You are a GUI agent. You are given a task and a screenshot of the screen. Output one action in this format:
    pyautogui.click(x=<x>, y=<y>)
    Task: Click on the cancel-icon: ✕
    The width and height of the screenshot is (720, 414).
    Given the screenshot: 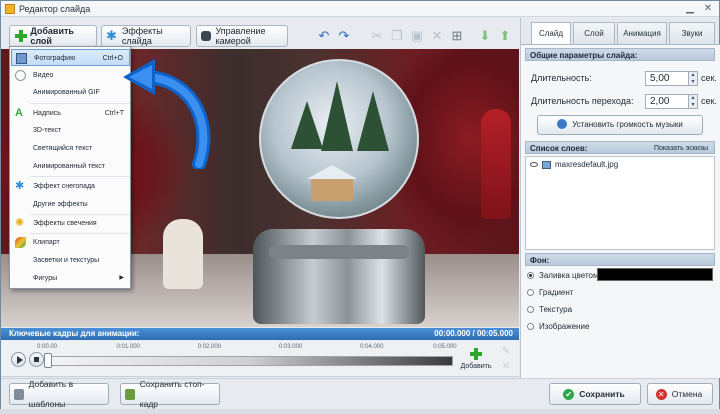 What is the action you would take?
    pyautogui.click(x=661, y=394)
    